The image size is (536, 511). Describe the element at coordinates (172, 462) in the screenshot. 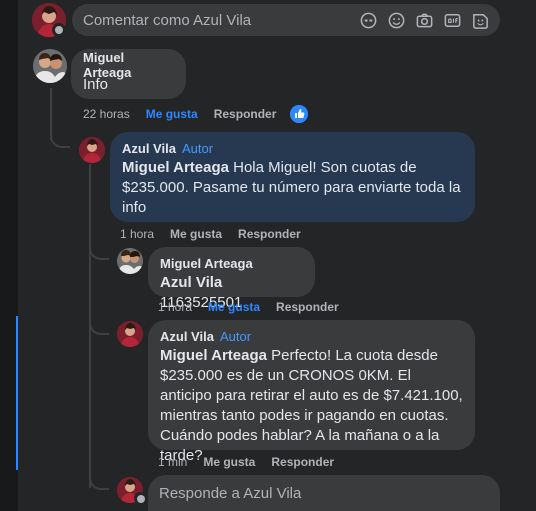

I see `reply-time: 1 min` at that location.